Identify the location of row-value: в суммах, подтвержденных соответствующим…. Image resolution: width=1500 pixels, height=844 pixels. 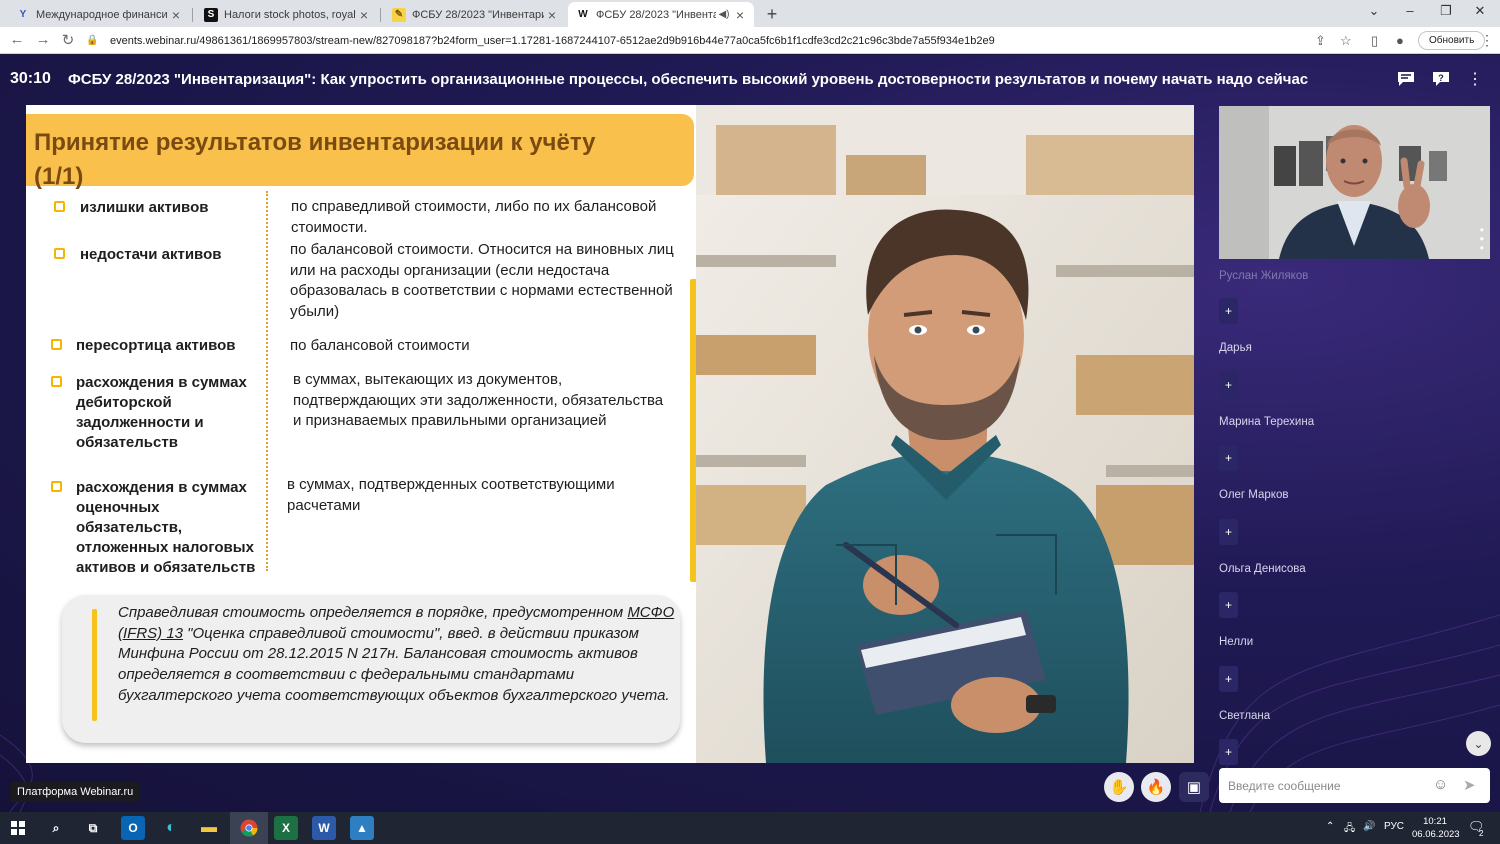
(451, 495).